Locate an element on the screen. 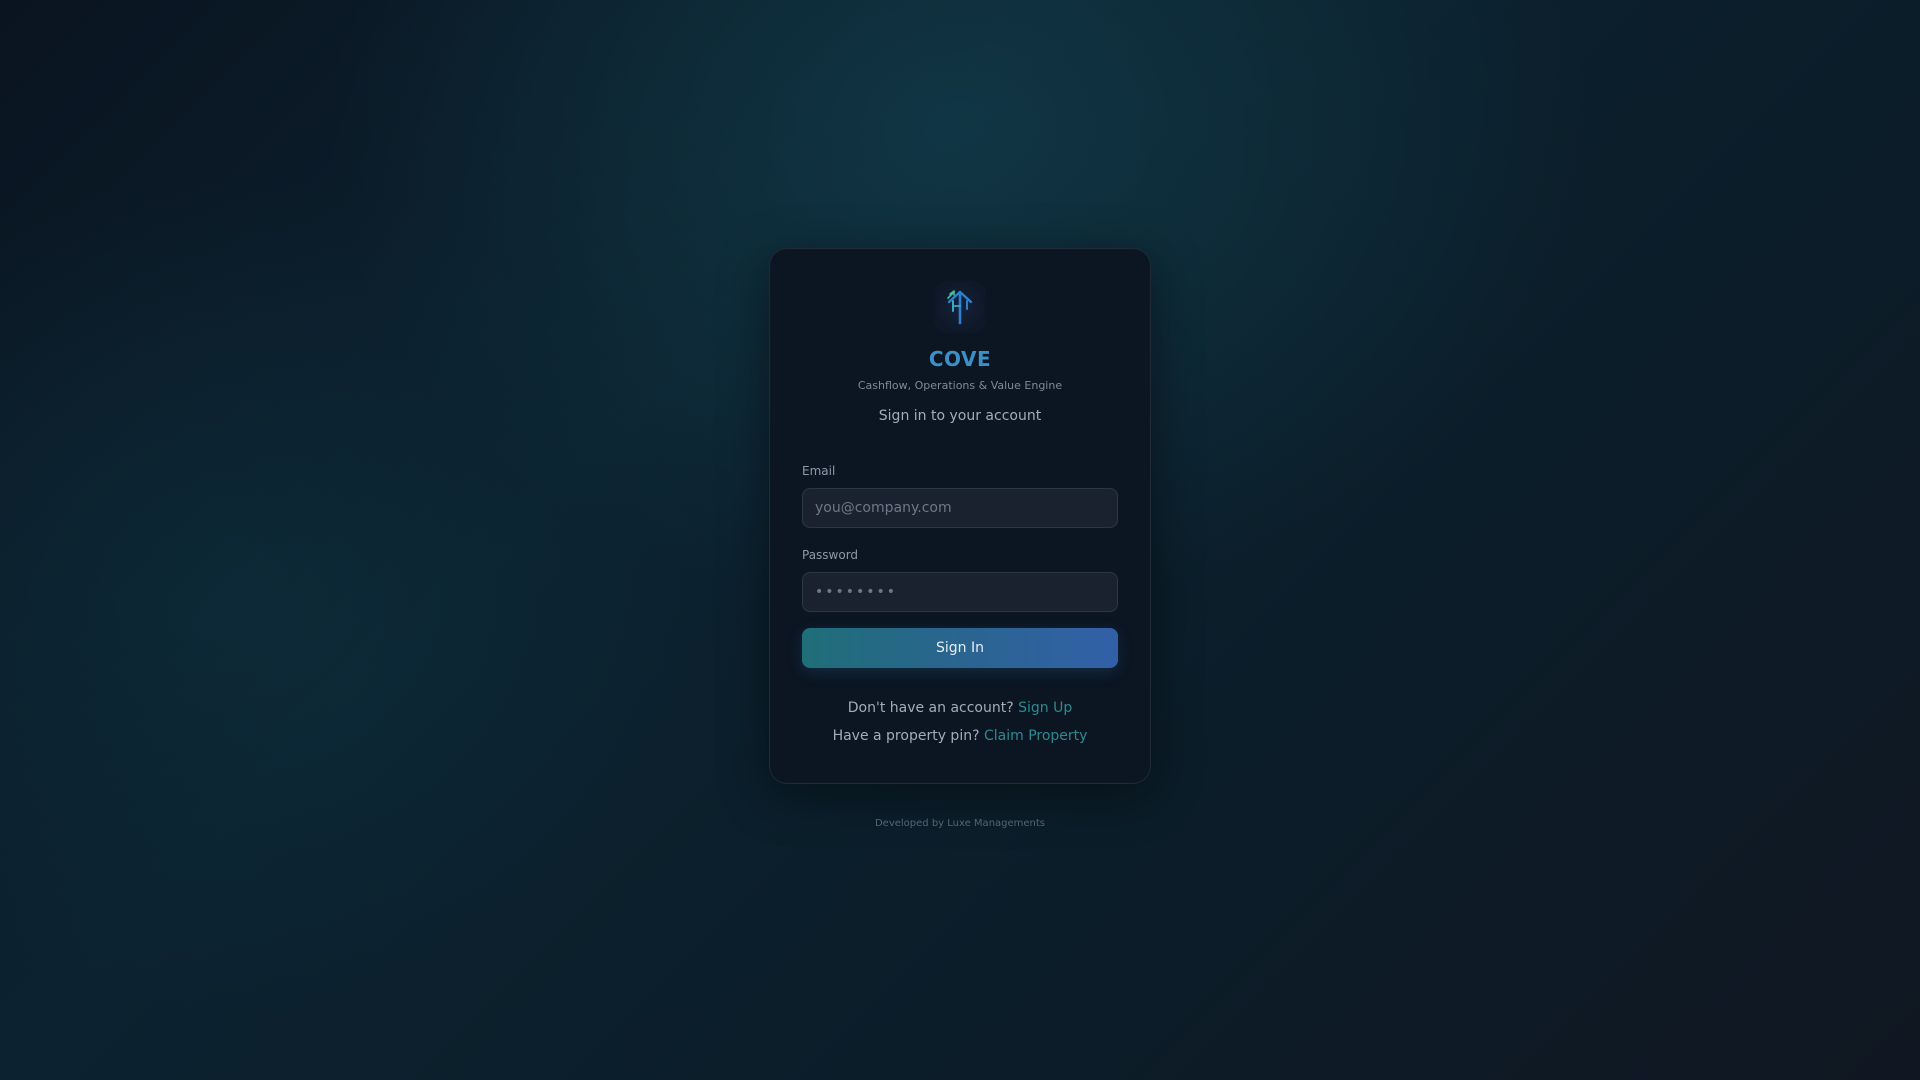 This screenshot has width=1920, height=1080. developer-credit: Developed by Luxe Managements is located at coordinates (960, 823).